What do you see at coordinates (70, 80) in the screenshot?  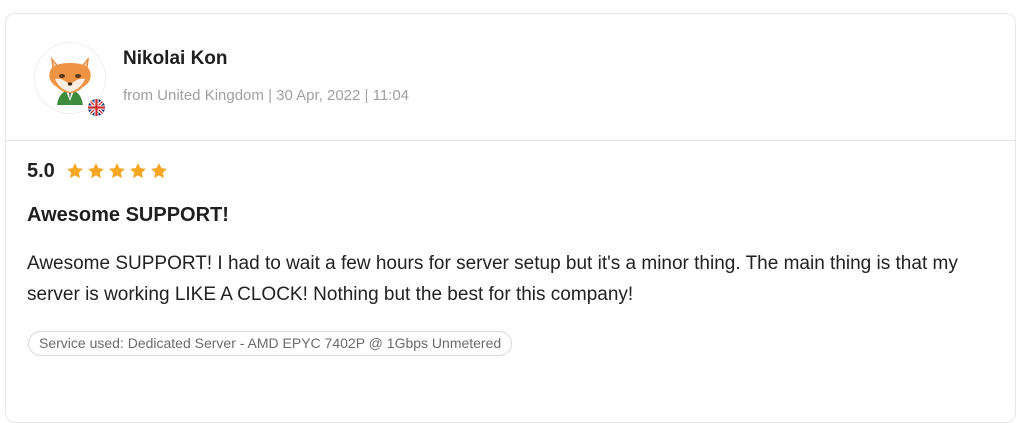 I see `avatar` at bounding box center [70, 80].